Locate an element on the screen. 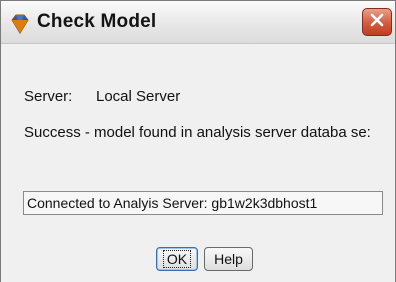  close-icon is located at coordinates (377, 22).